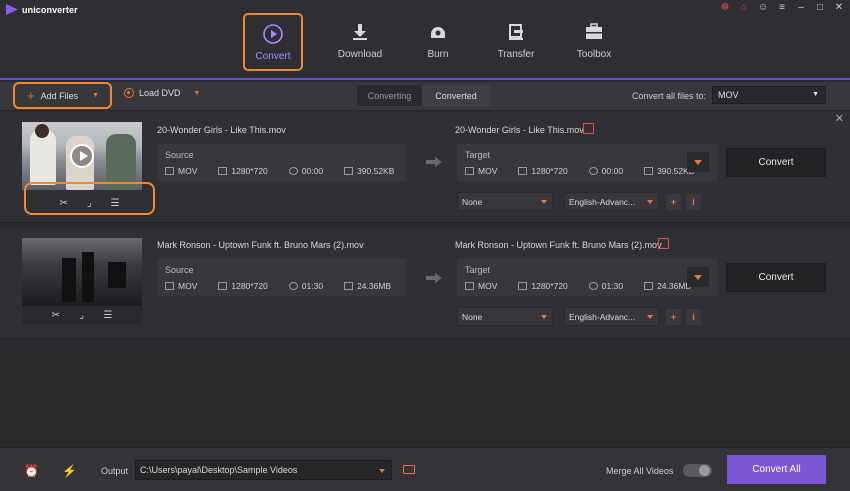 The height and width of the screenshot is (491, 850). Describe the element at coordinates (478, 155) in the screenshot. I see `target-label: Target` at that location.